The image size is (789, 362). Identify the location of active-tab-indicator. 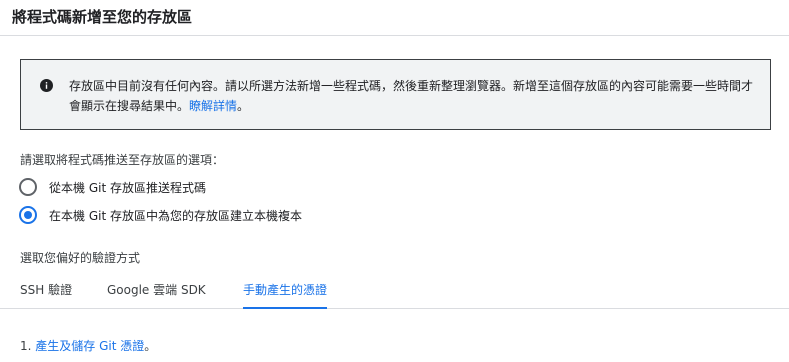
(285, 308).